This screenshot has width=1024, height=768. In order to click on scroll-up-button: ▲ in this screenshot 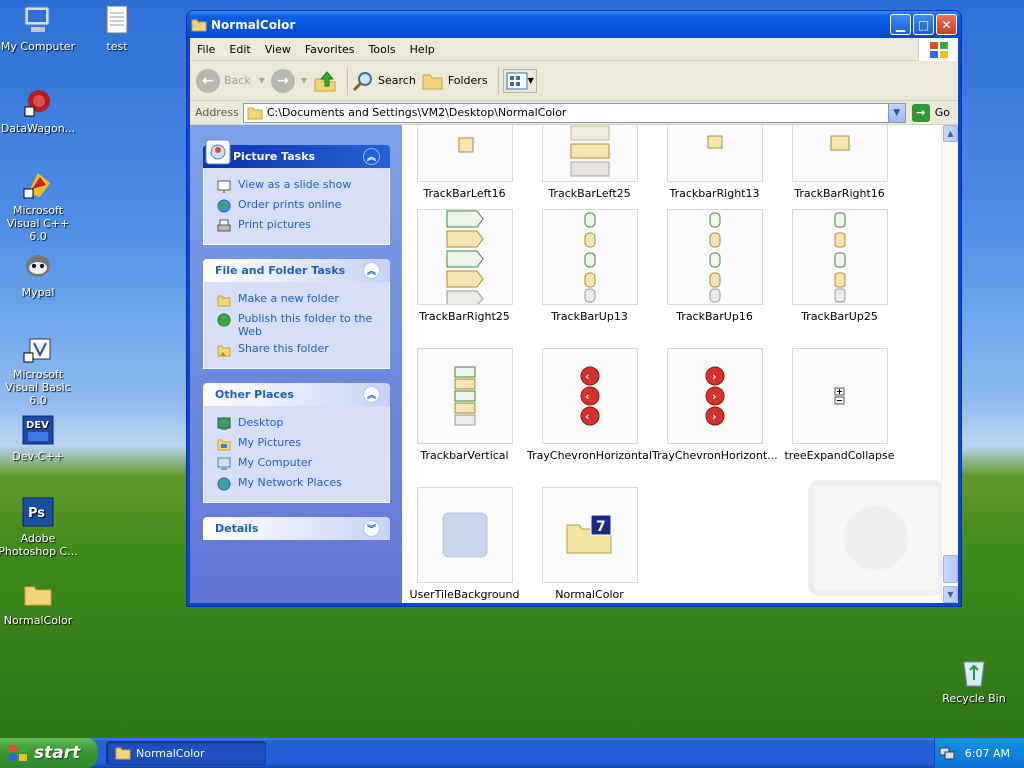, I will do `click(950, 133)`.